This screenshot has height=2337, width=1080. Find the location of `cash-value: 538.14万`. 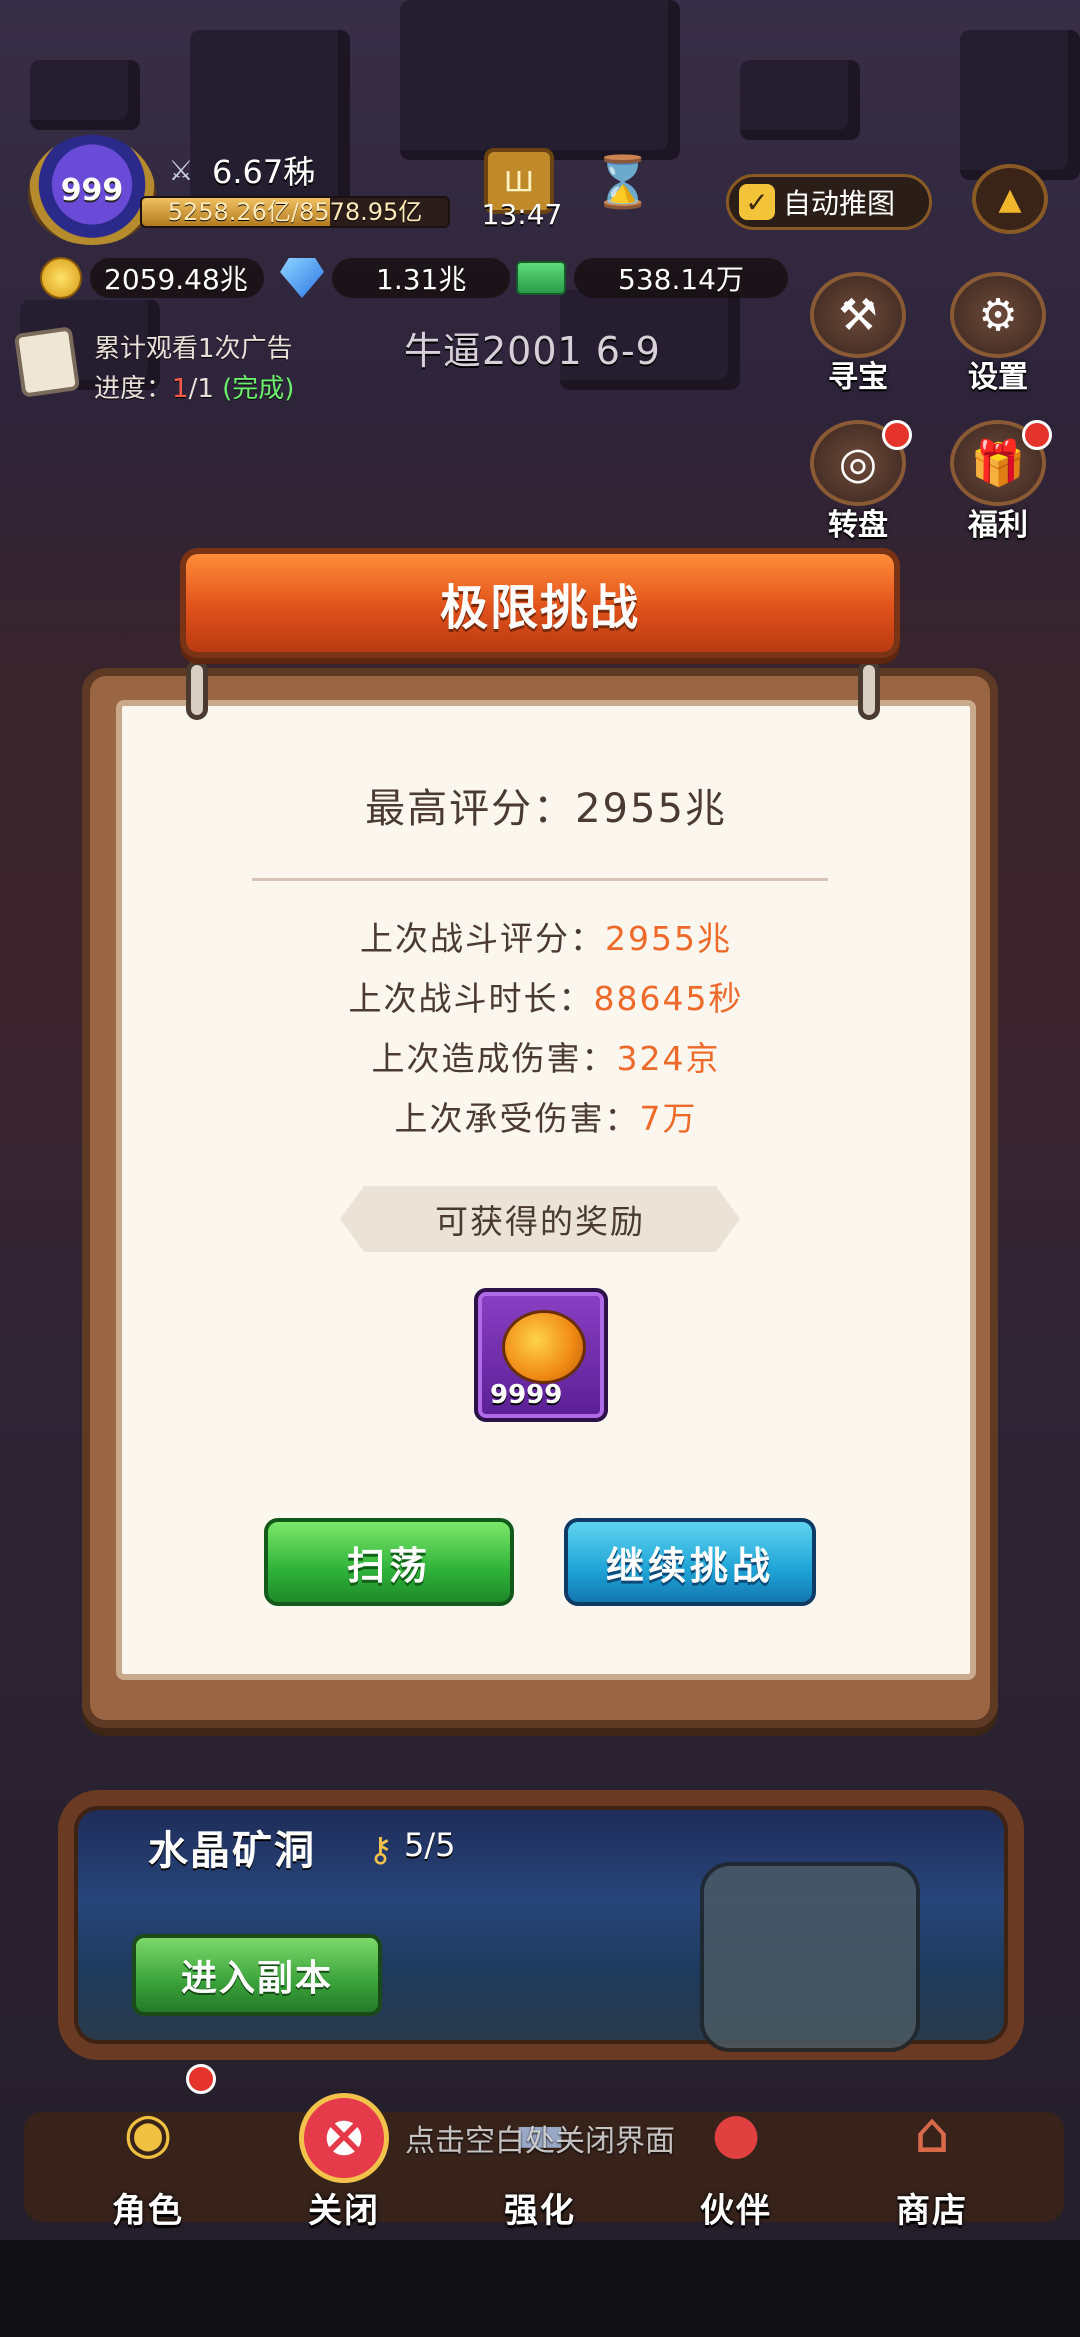

cash-value: 538.14万 is located at coordinates (681, 279).